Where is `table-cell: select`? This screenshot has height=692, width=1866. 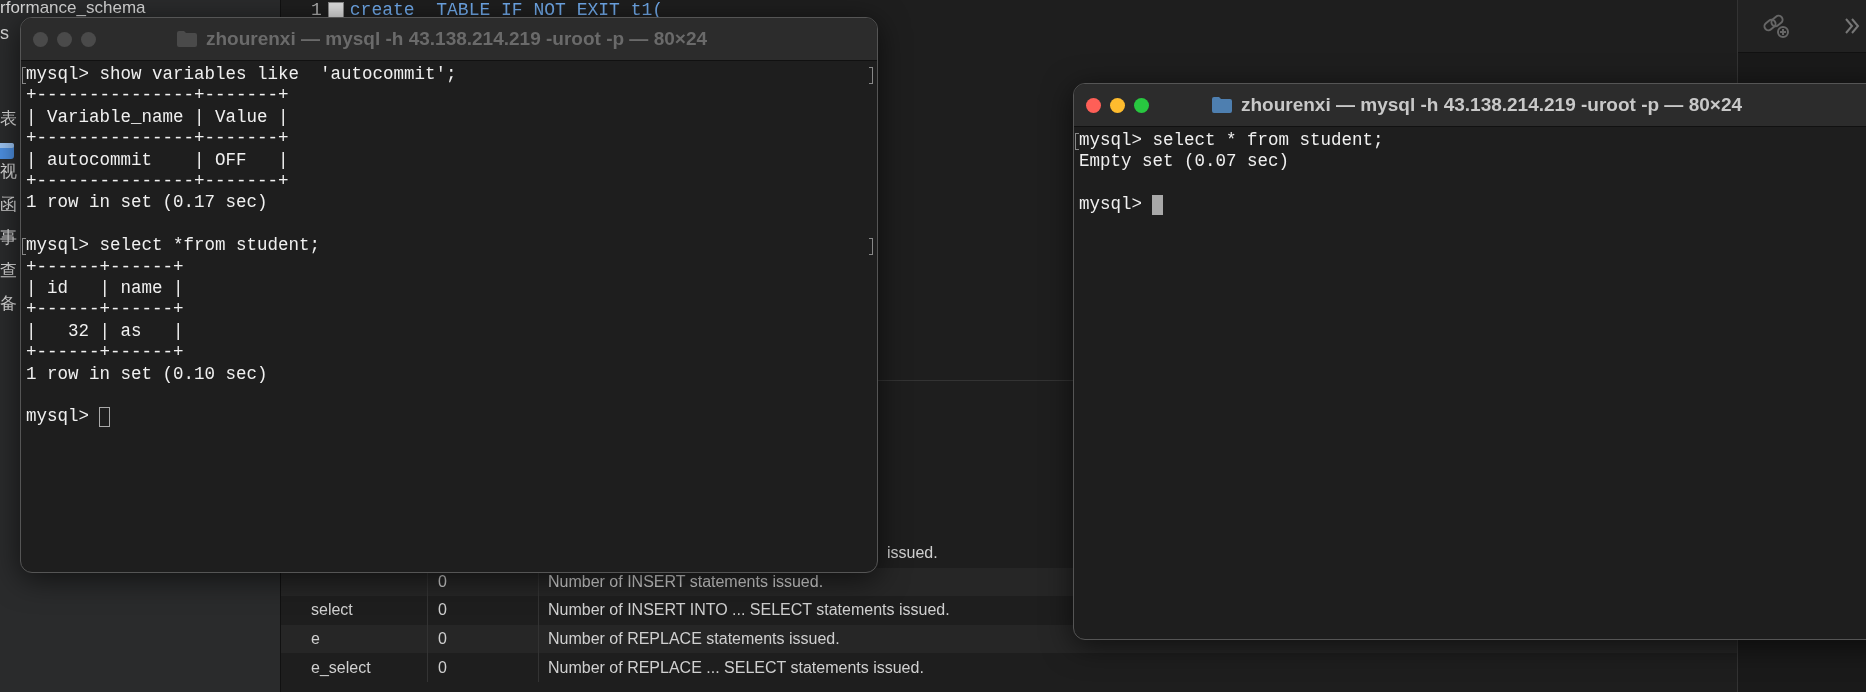 table-cell: select is located at coordinates (332, 610).